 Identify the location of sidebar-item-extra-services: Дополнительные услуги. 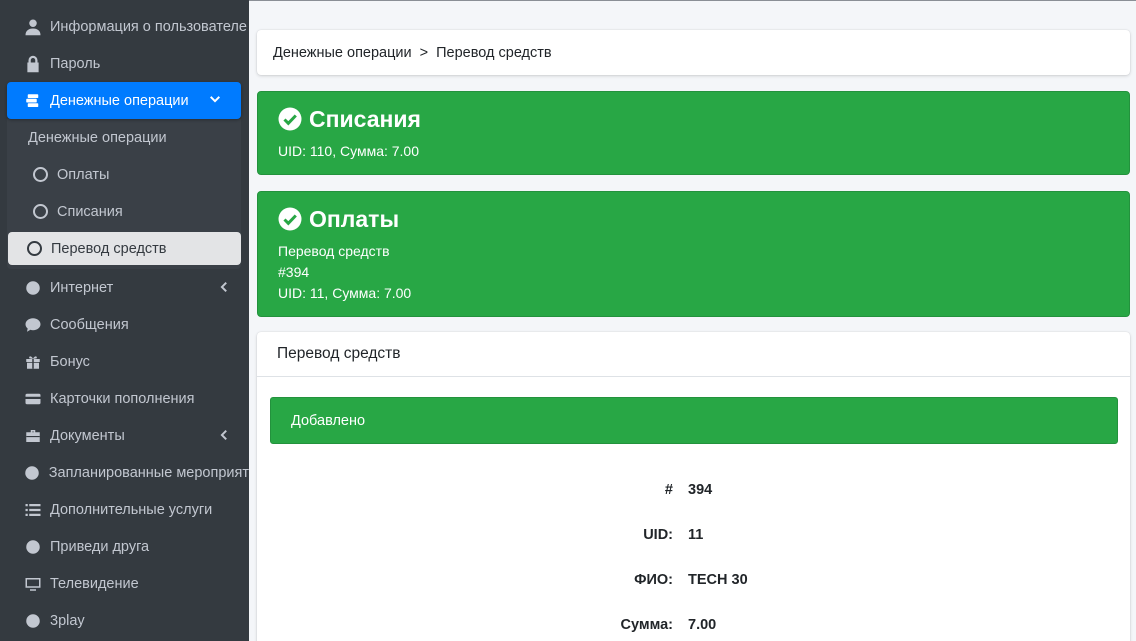
(124, 509).